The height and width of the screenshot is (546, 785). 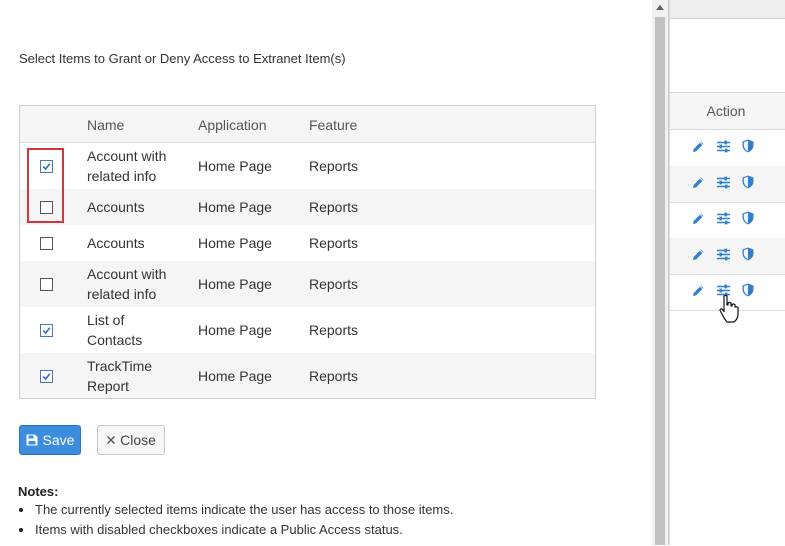 What do you see at coordinates (307, 330) in the screenshot?
I see `table-row: List of Contacts Home Page Reports` at bounding box center [307, 330].